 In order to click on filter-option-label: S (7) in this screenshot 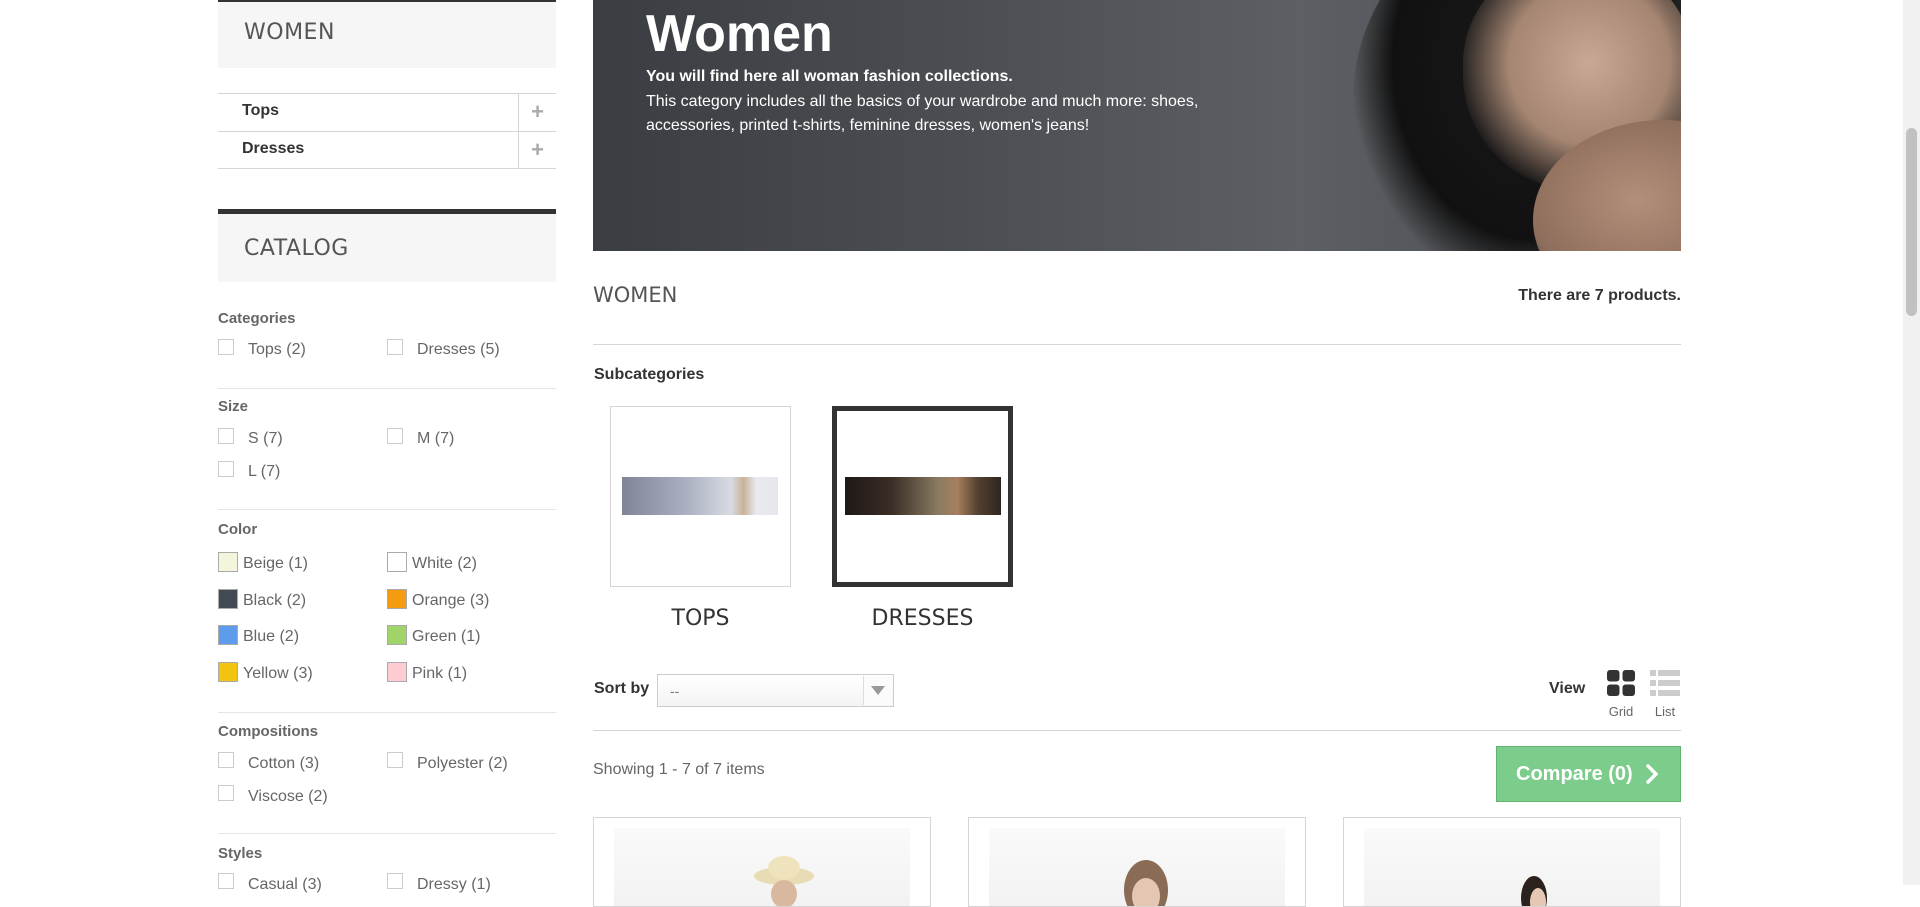, I will do `click(265, 439)`.